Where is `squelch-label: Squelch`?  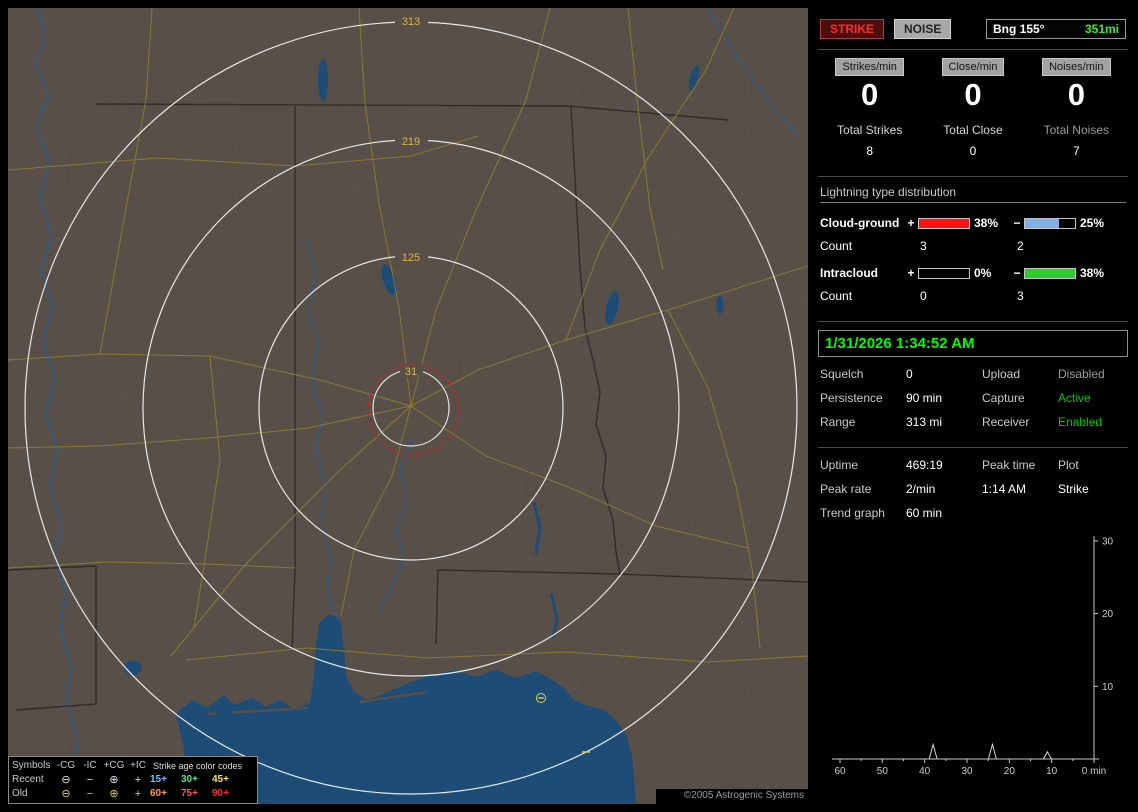 squelch-label: Squelch is located at coordinates (842, 374).